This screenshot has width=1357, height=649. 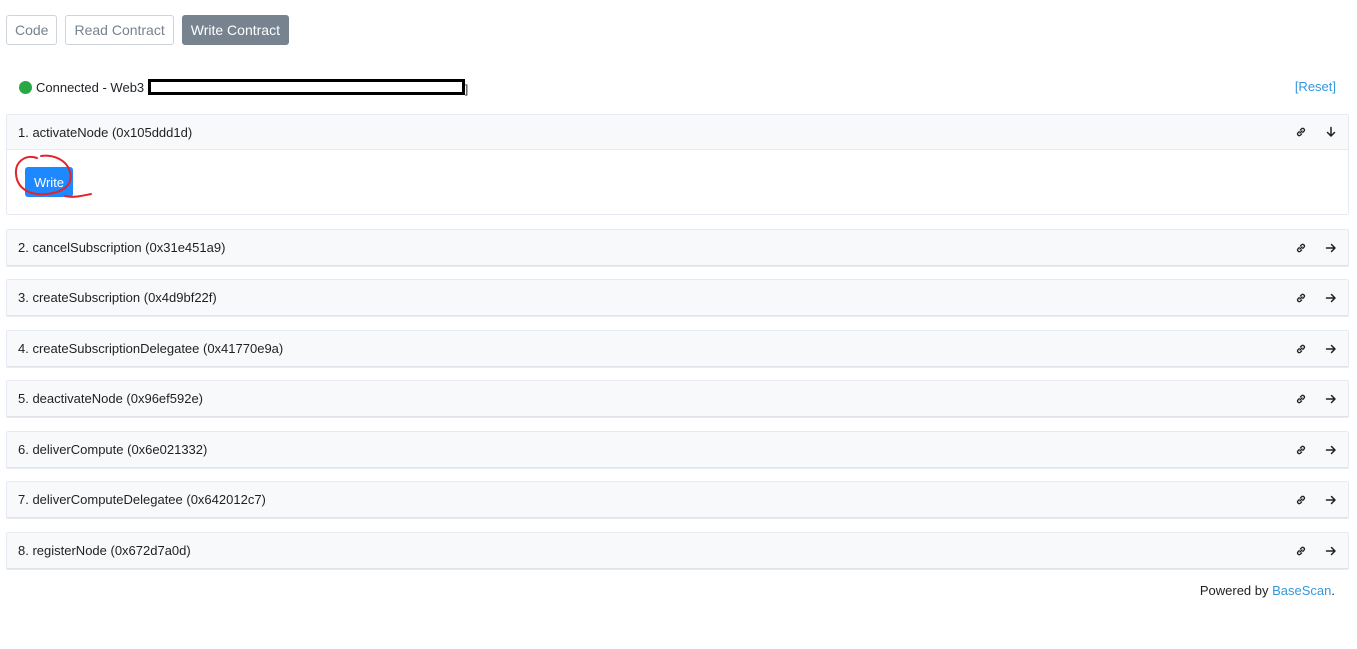 I want to click on function-card-6: 6. deliverCompute (0x6e021332), so click(x=677, y=450).